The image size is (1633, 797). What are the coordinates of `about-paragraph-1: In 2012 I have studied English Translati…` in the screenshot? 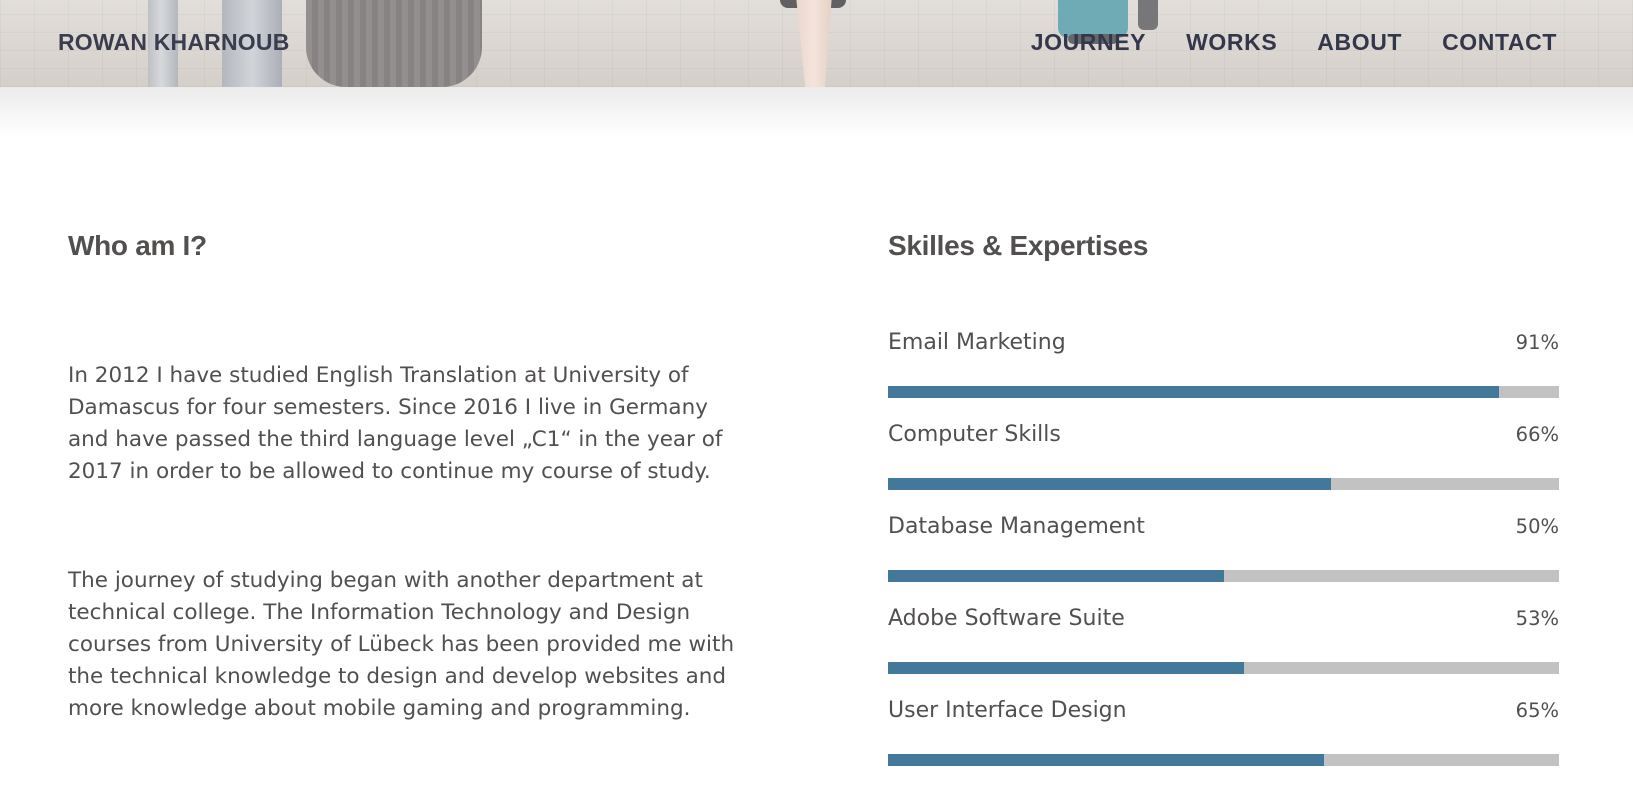 It's located at (395, 423).